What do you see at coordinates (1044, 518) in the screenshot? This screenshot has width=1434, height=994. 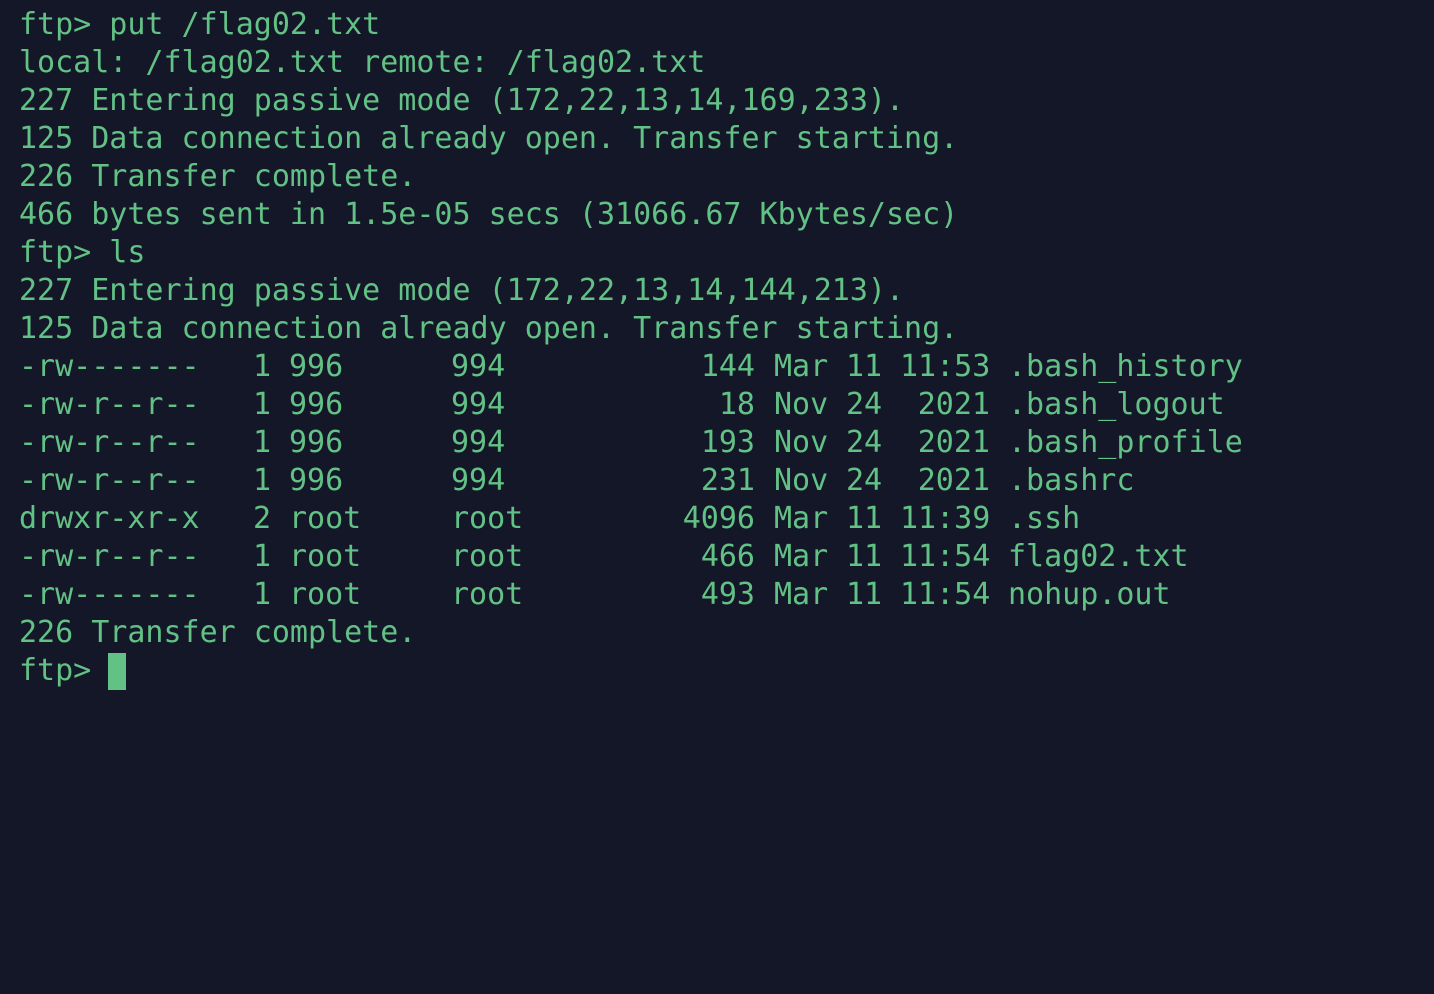 I see `file-name: .ssh` at bounding box center [1044, 518].